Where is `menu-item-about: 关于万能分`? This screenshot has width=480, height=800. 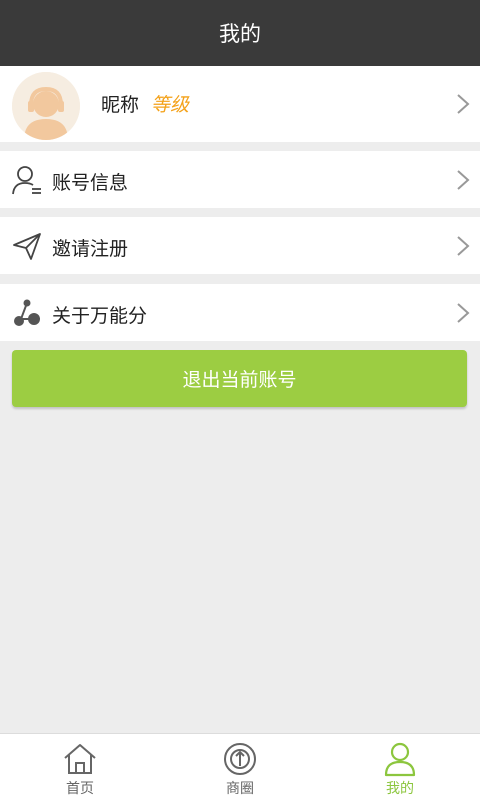
menu-item-about: 关于万能分 is located at coordinates (240, 312).